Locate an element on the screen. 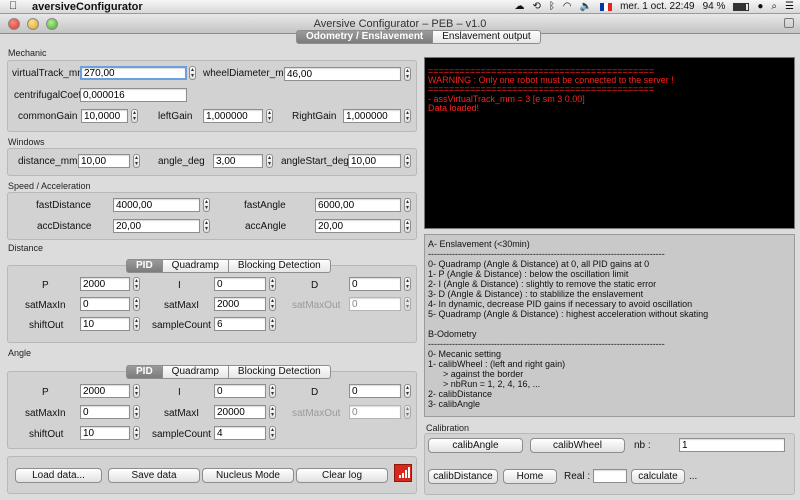 The width and height of the screenshot is (800, 500). angle-satmaxi-input is located at coordinates (240, 412).